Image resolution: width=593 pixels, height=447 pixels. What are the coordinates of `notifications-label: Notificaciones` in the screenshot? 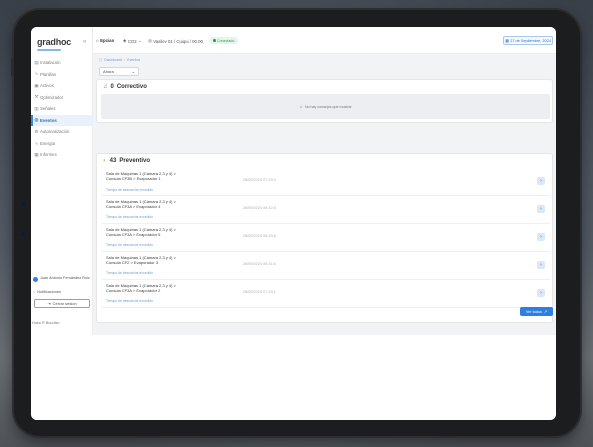 It's located at (49, 292).